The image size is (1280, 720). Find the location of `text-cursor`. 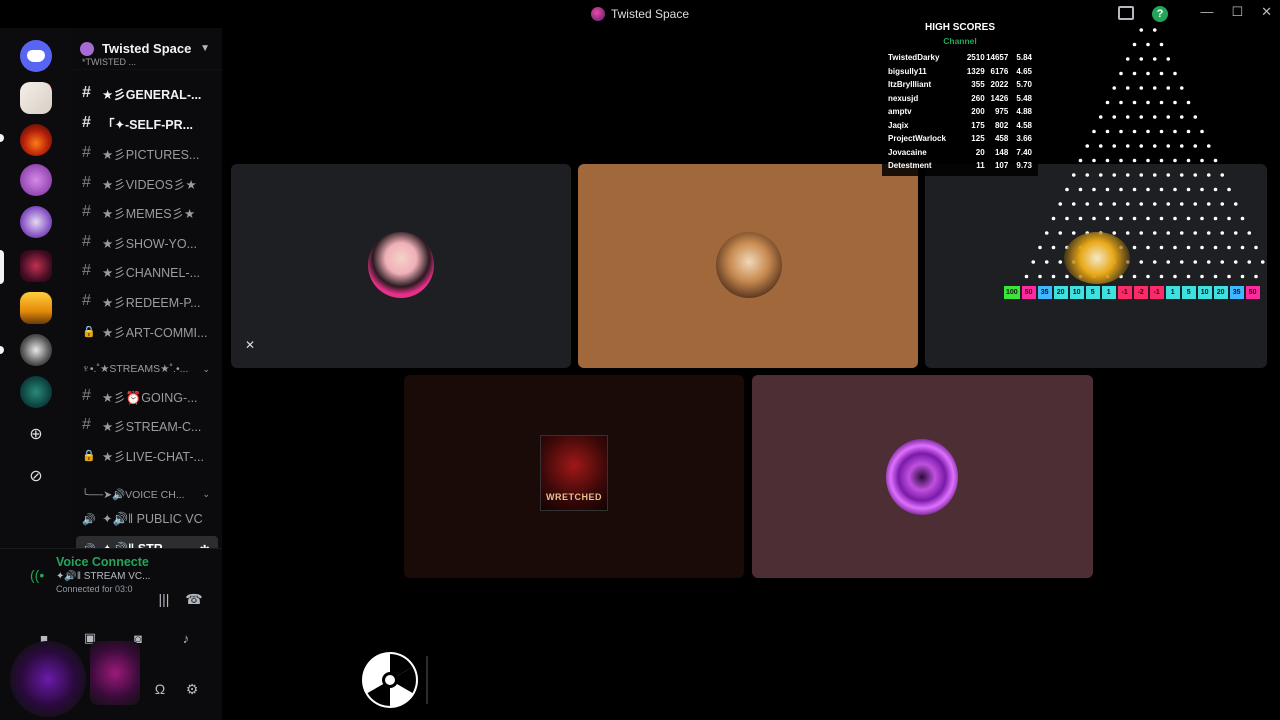

text-cursor is located at coordinates (427, 680).